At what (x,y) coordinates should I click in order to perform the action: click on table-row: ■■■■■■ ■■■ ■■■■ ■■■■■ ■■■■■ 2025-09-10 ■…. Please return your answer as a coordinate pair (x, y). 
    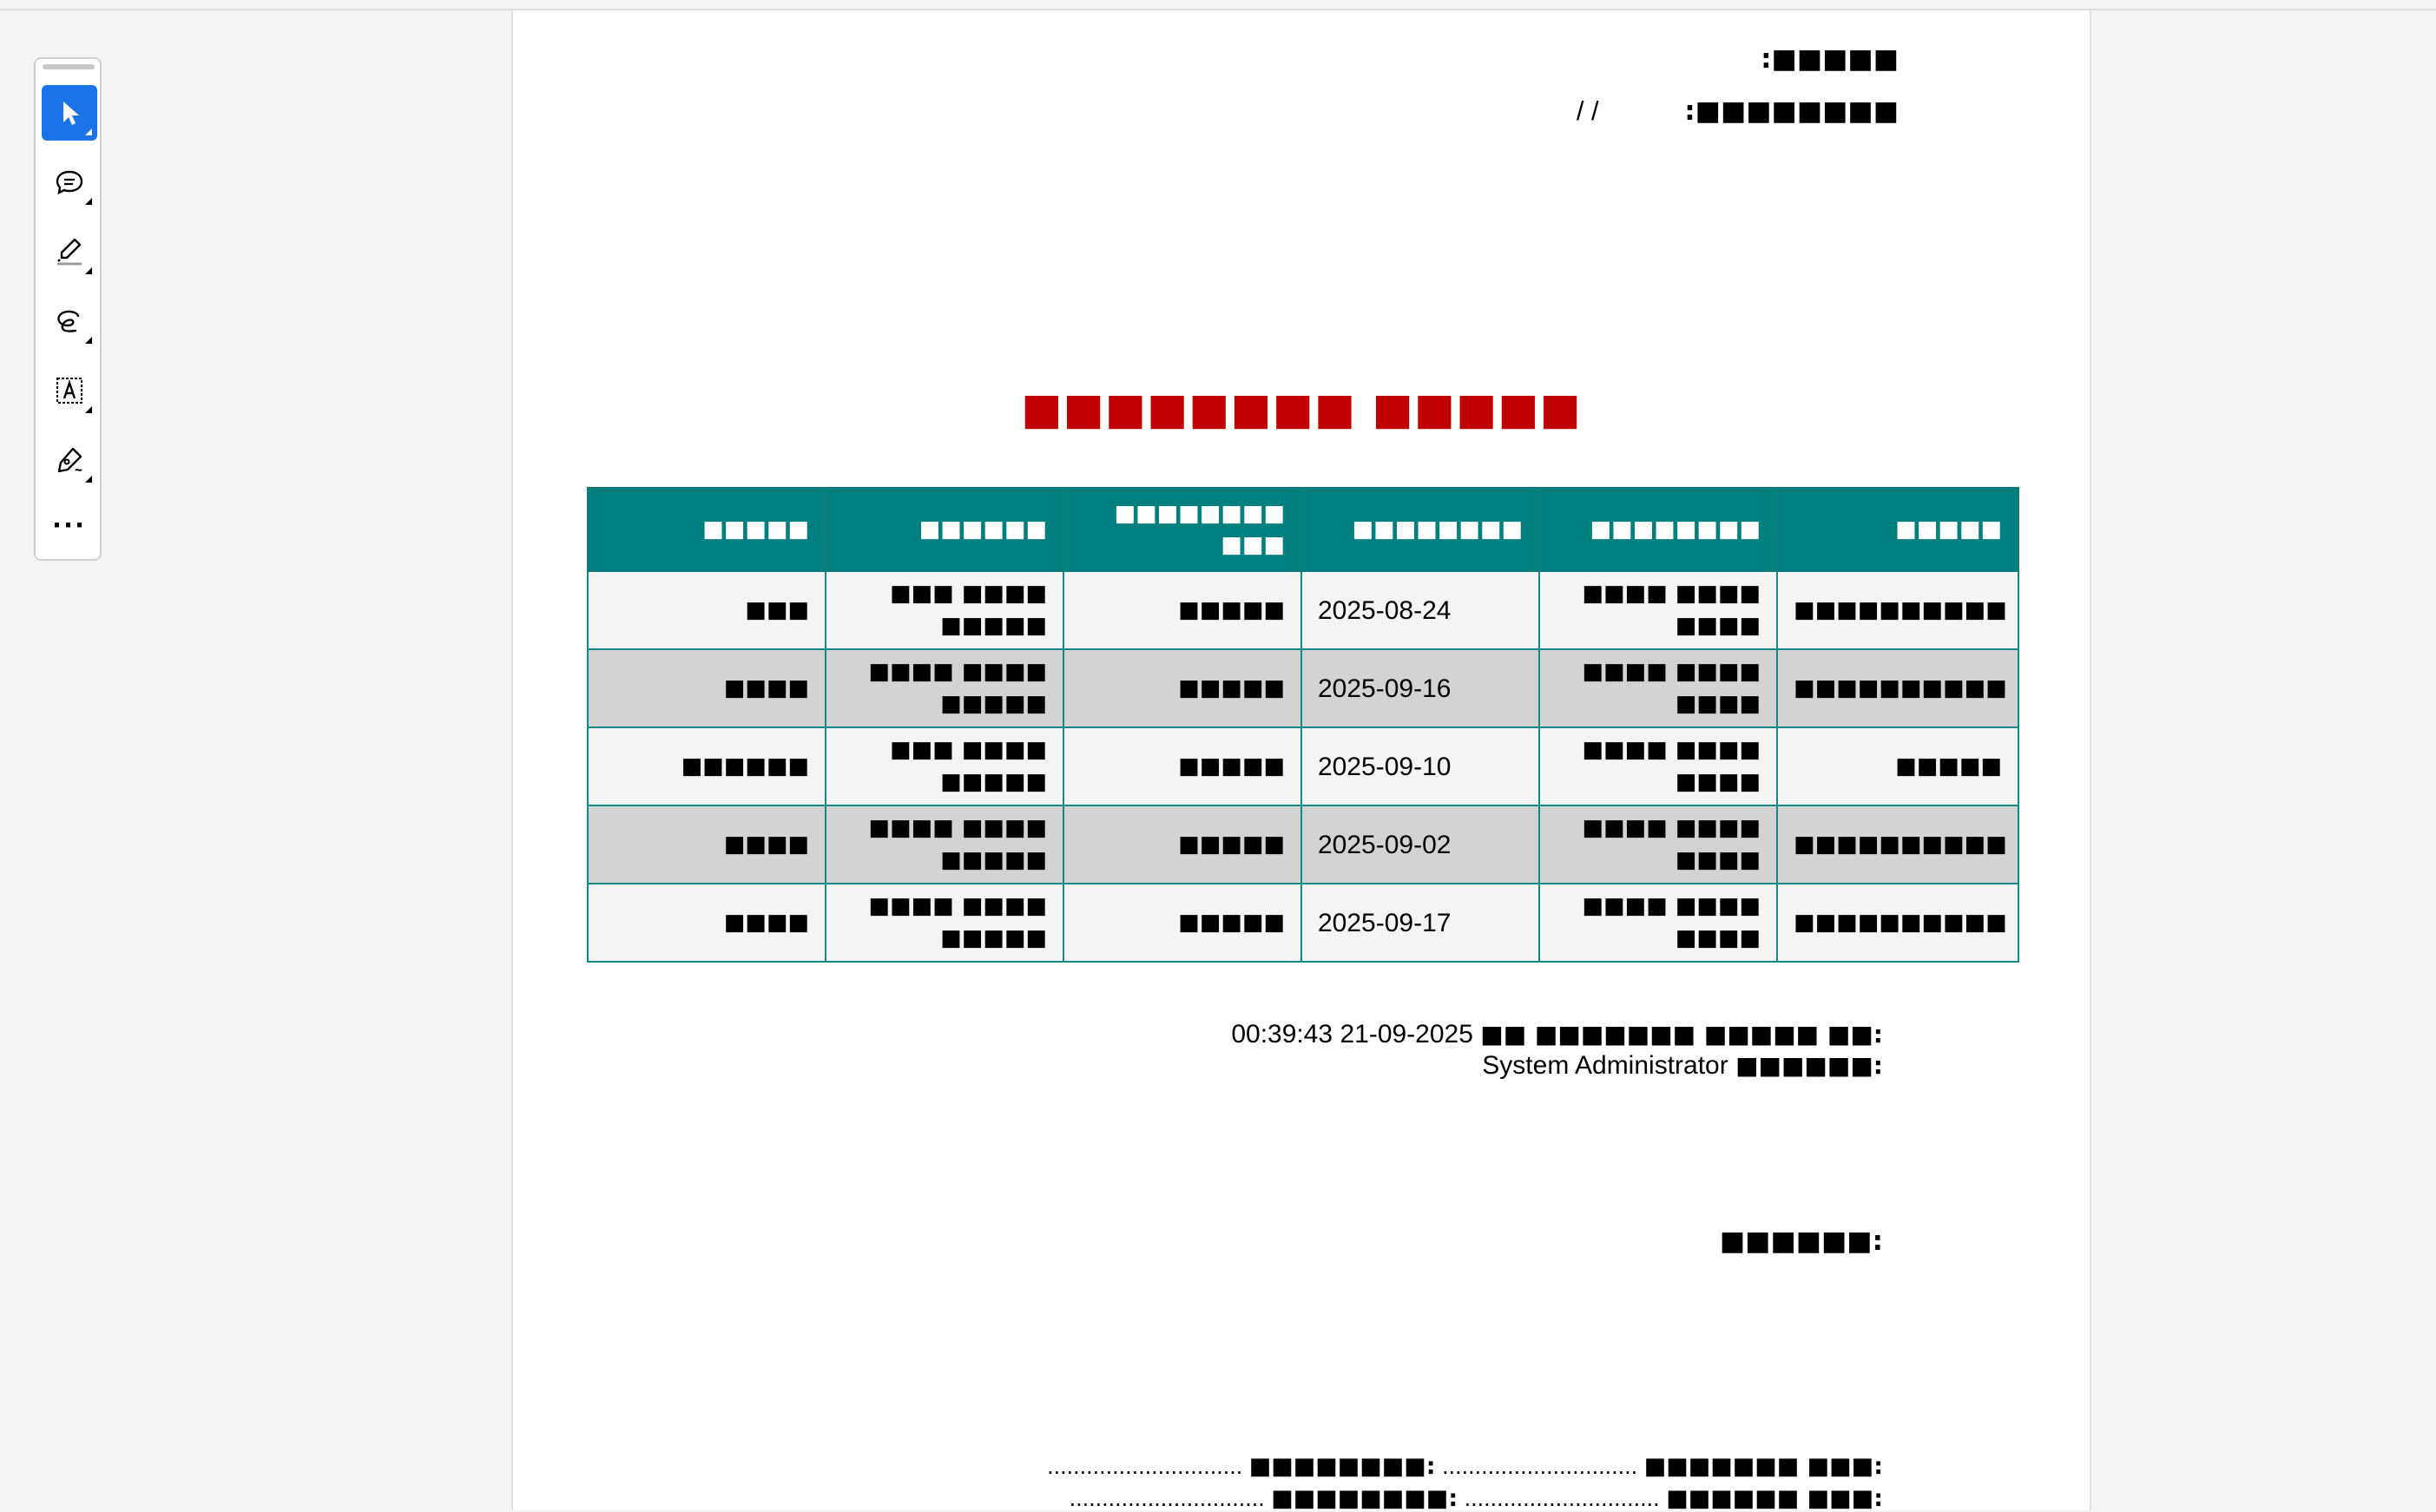
    Looking at the image, I should click on (1303, 766).